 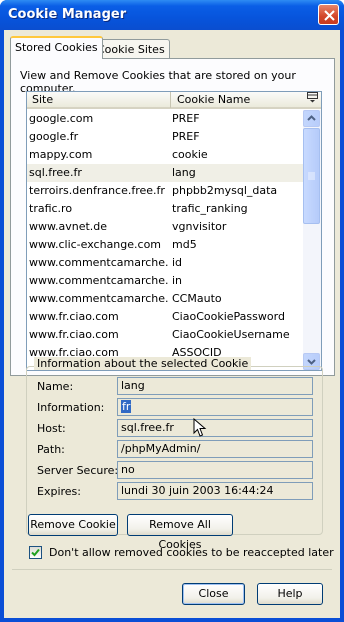 What do you see at coordinates (312, 100) in the screenshot?
I see `column-picker-icon` at bounding box center [312, 100].